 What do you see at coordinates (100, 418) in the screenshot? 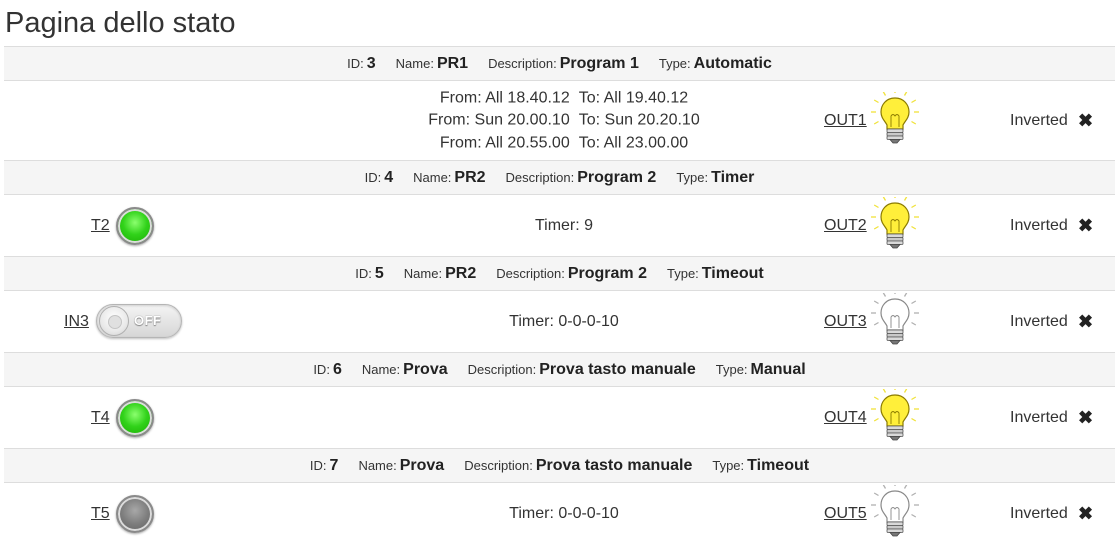
I see `input-link: T4` at bounding box center [100, 418].